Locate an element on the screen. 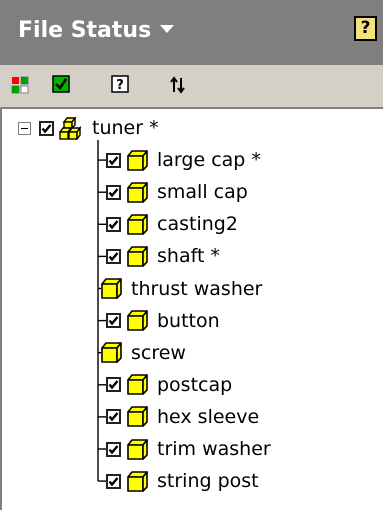 The height and width of the screenshot is (510, 383). tree-node-root: tuner * is located at coordinates (99, 128).